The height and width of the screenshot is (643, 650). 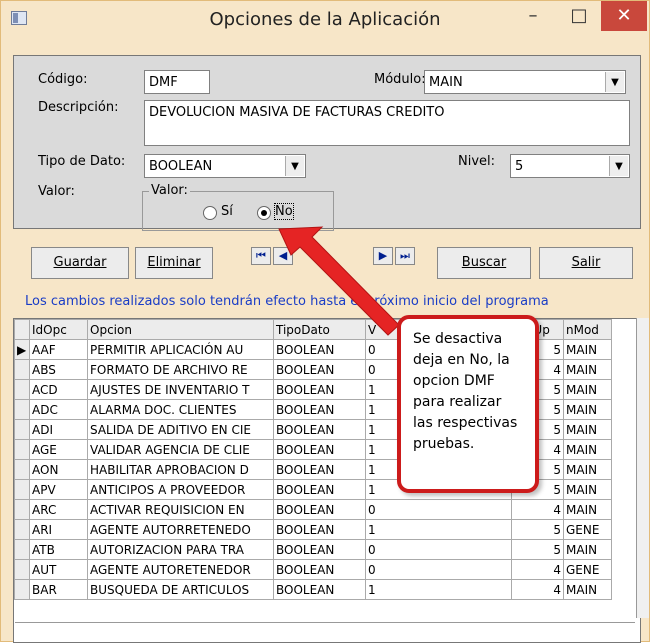 I want to click on table-cell: APV, so click(x=58, y=489).